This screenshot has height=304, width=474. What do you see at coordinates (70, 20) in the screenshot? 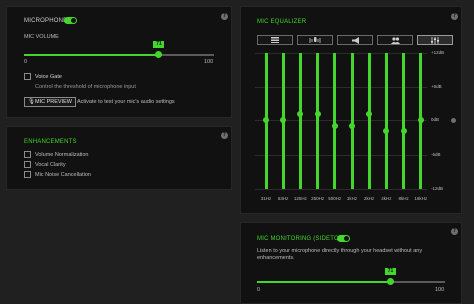
I see `microphone-toggle` at bounding box center [70, 20].